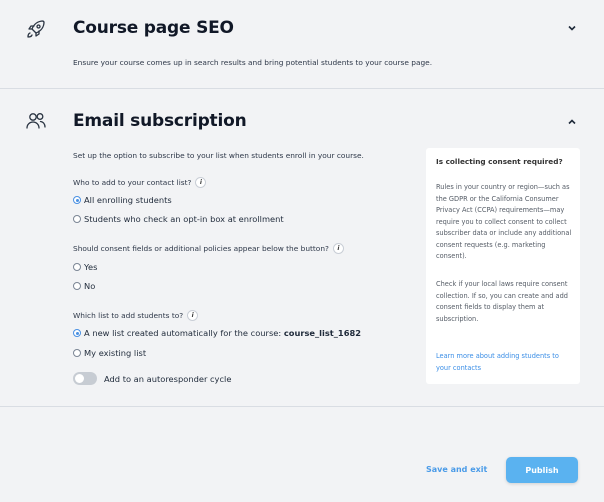 Image resolution: width=604 pixels, height=502 pixels. What do you see at coordinates (36, 29) in the screenshot?
I see `rocket-icon` at bounding box center [36, 29].